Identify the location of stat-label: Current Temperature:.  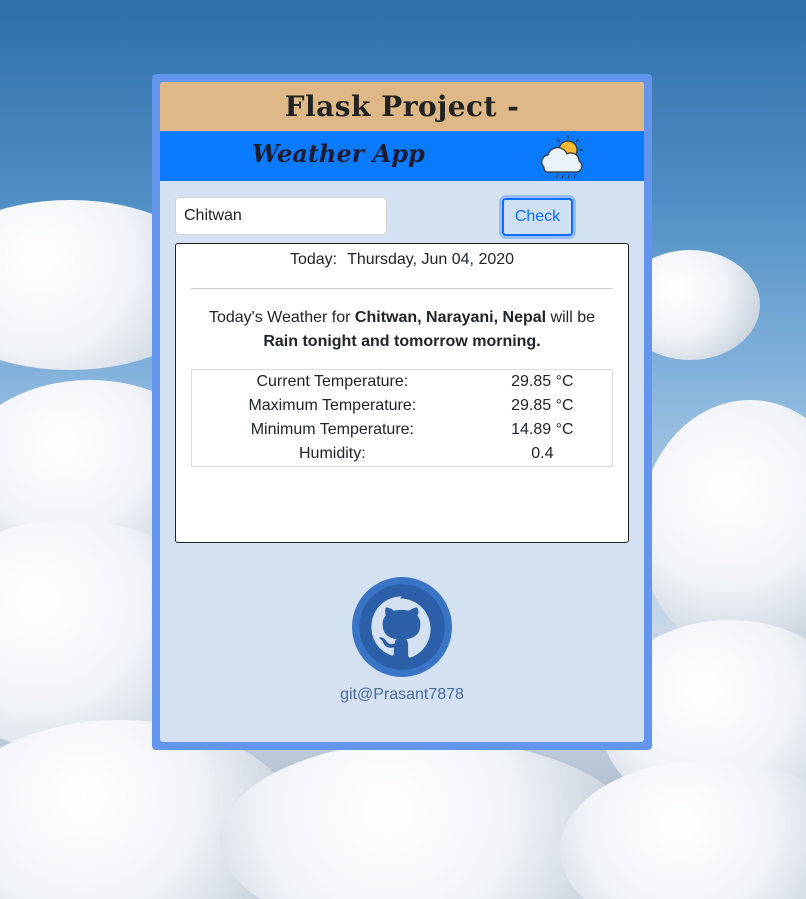
(332, 381).